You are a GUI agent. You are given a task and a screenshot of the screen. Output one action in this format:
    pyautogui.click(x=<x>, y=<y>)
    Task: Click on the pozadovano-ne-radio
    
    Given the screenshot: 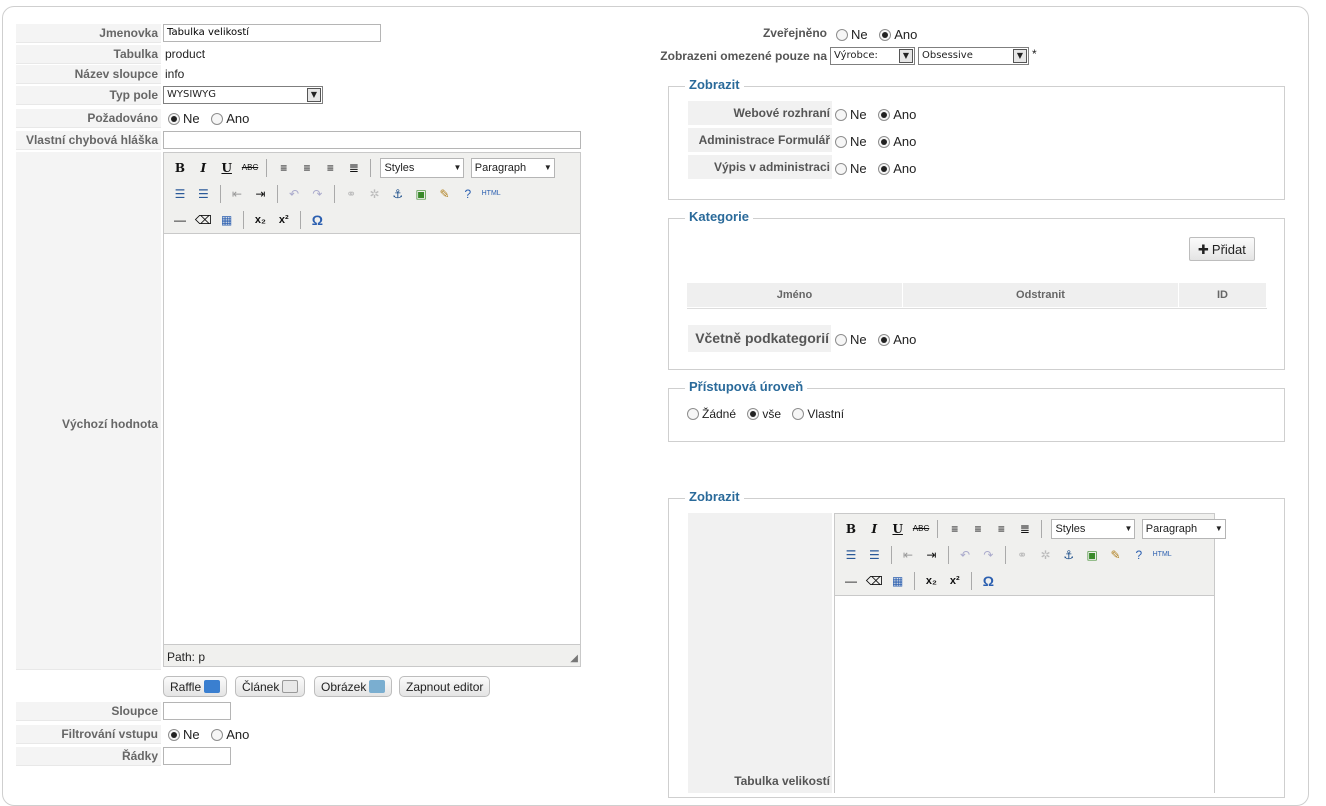 What is the action you would take?
    pyautogui.click(x=174, y=119)
    